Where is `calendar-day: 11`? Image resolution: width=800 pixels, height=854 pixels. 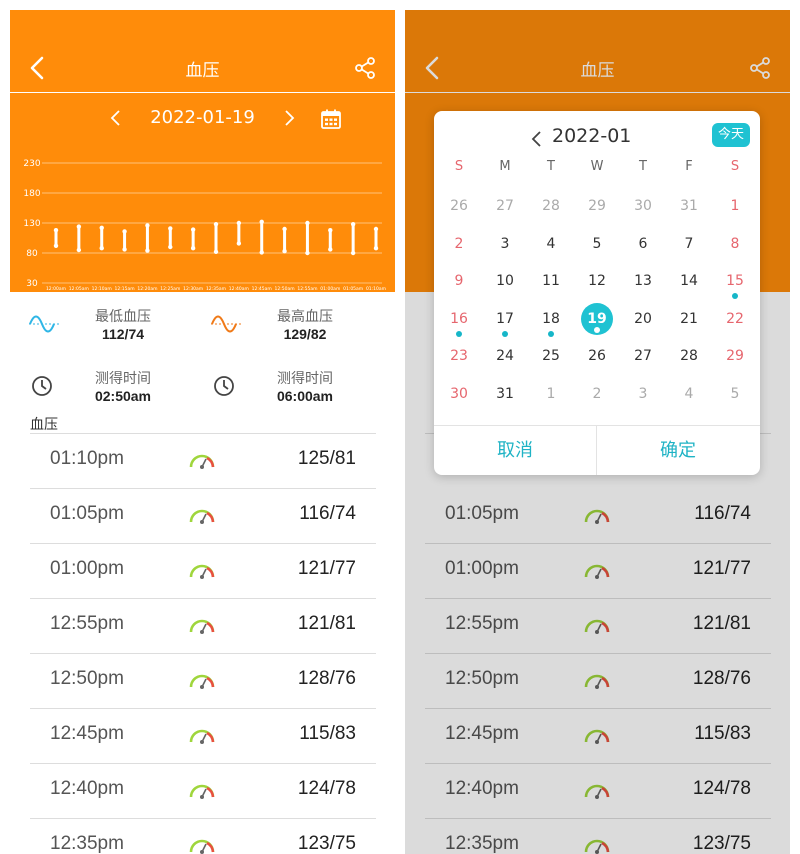 calendar-day: 11 is located at coordinates (551, 281).